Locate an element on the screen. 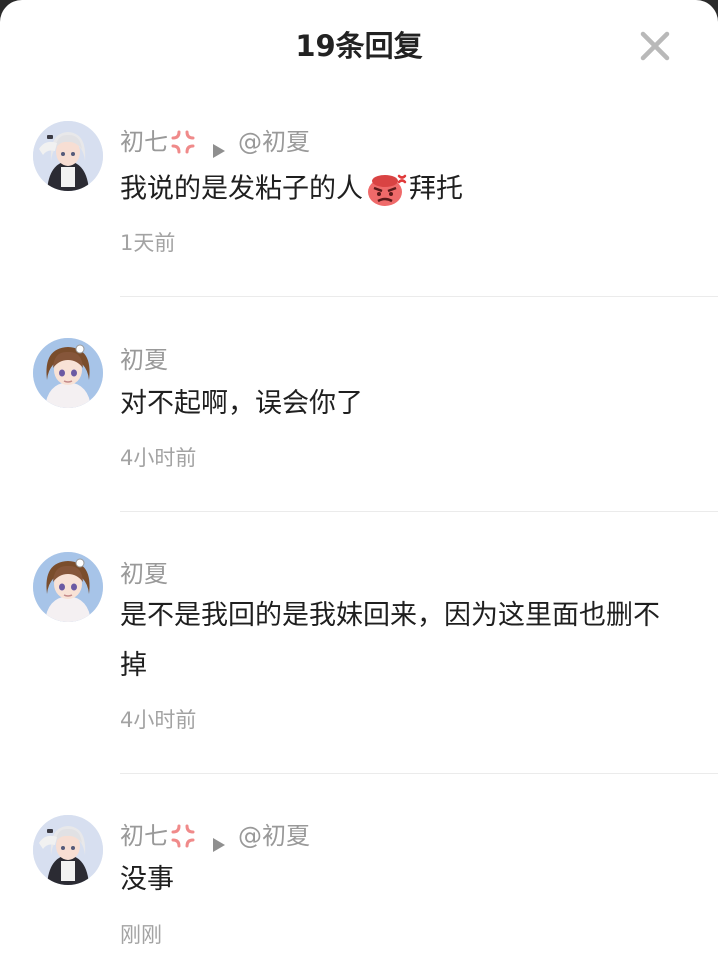 This screenshot has width=718, height=958. comment-text-line: 掉 is located at coordinates (133, 665).